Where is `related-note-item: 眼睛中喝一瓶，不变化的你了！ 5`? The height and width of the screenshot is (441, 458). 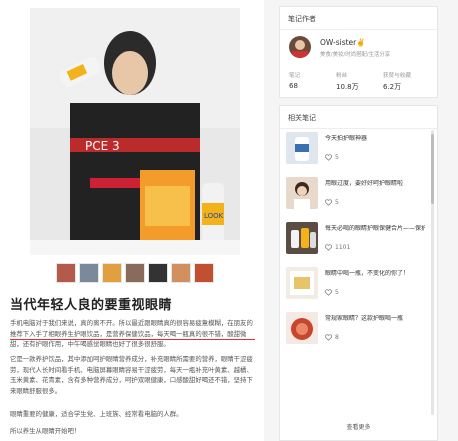
related-note-item: 眼睛中喝一瓶，不变化的你了！ 5 is located at coordinates (358, 285).